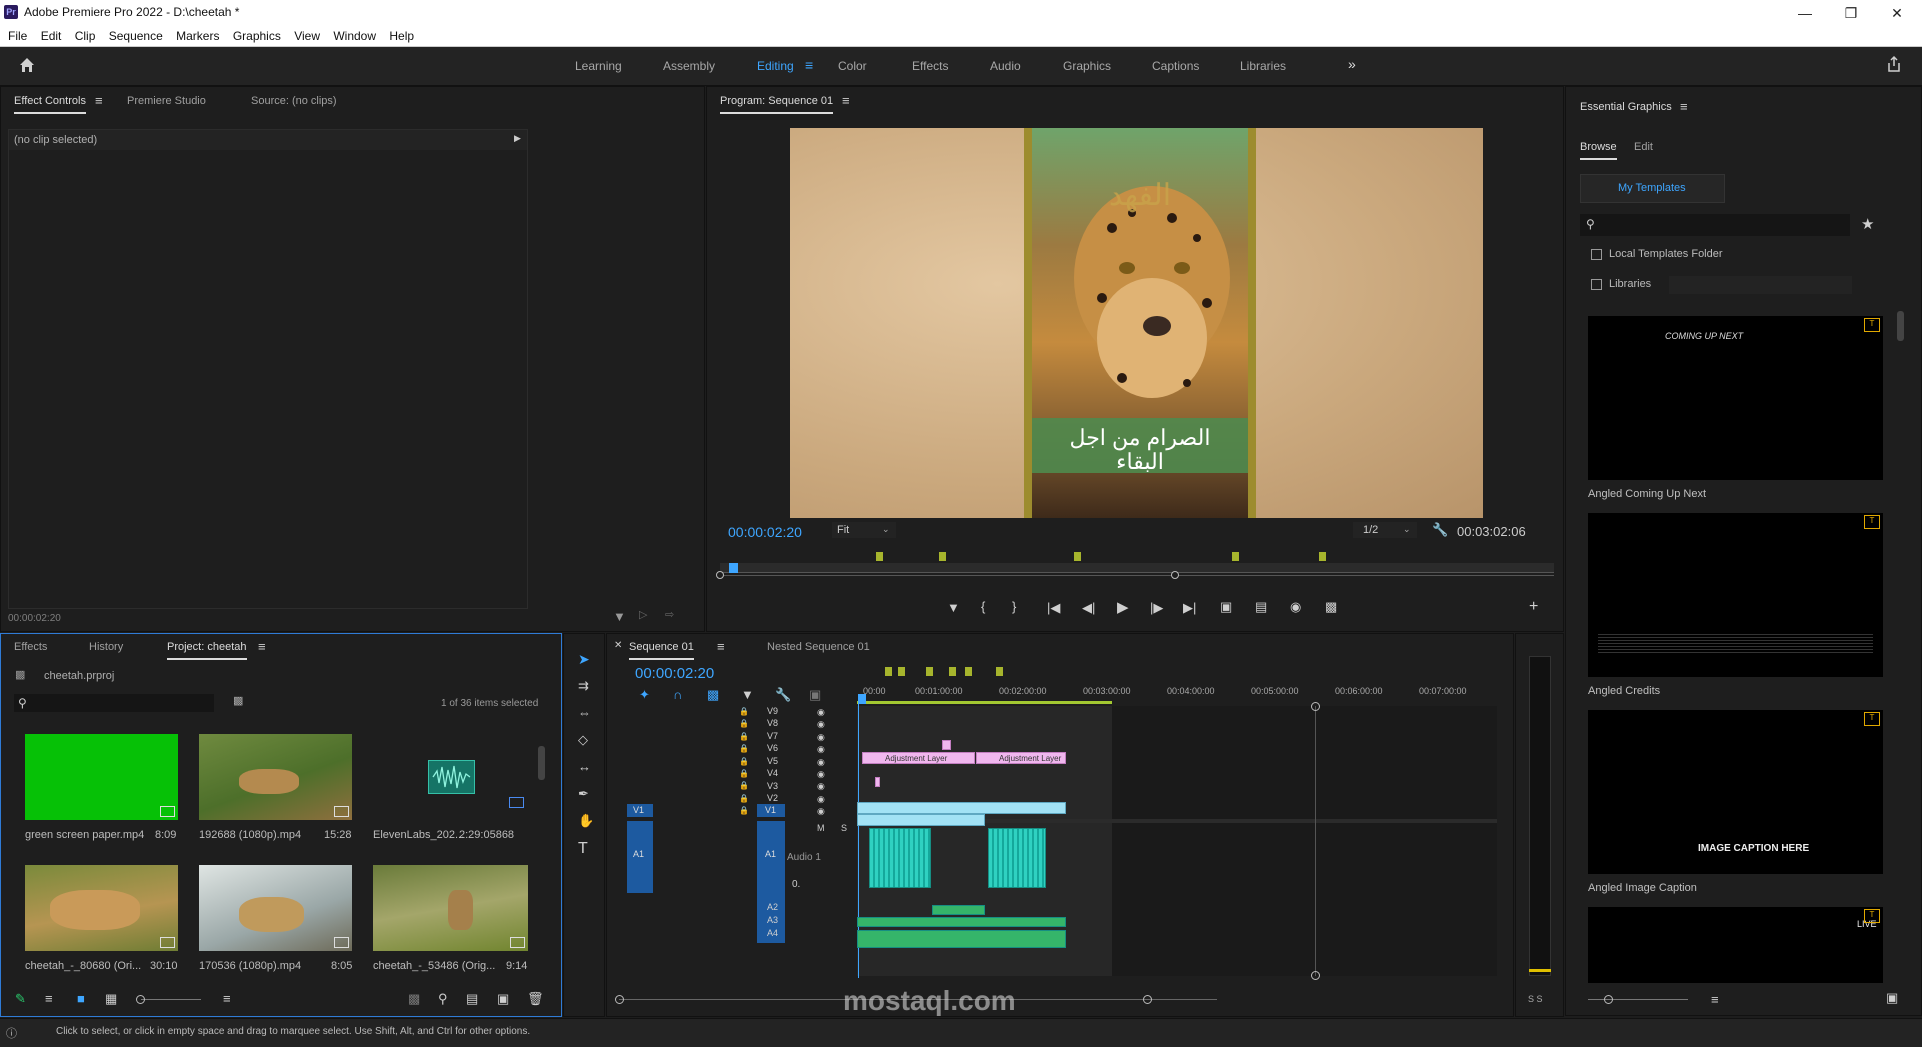 This screenshot has height=1047, width=1922. What do you see at coordinates (640, 857) in the screenshot?
I see `source-patch-a1: A1` at bounding box center [640, 857].